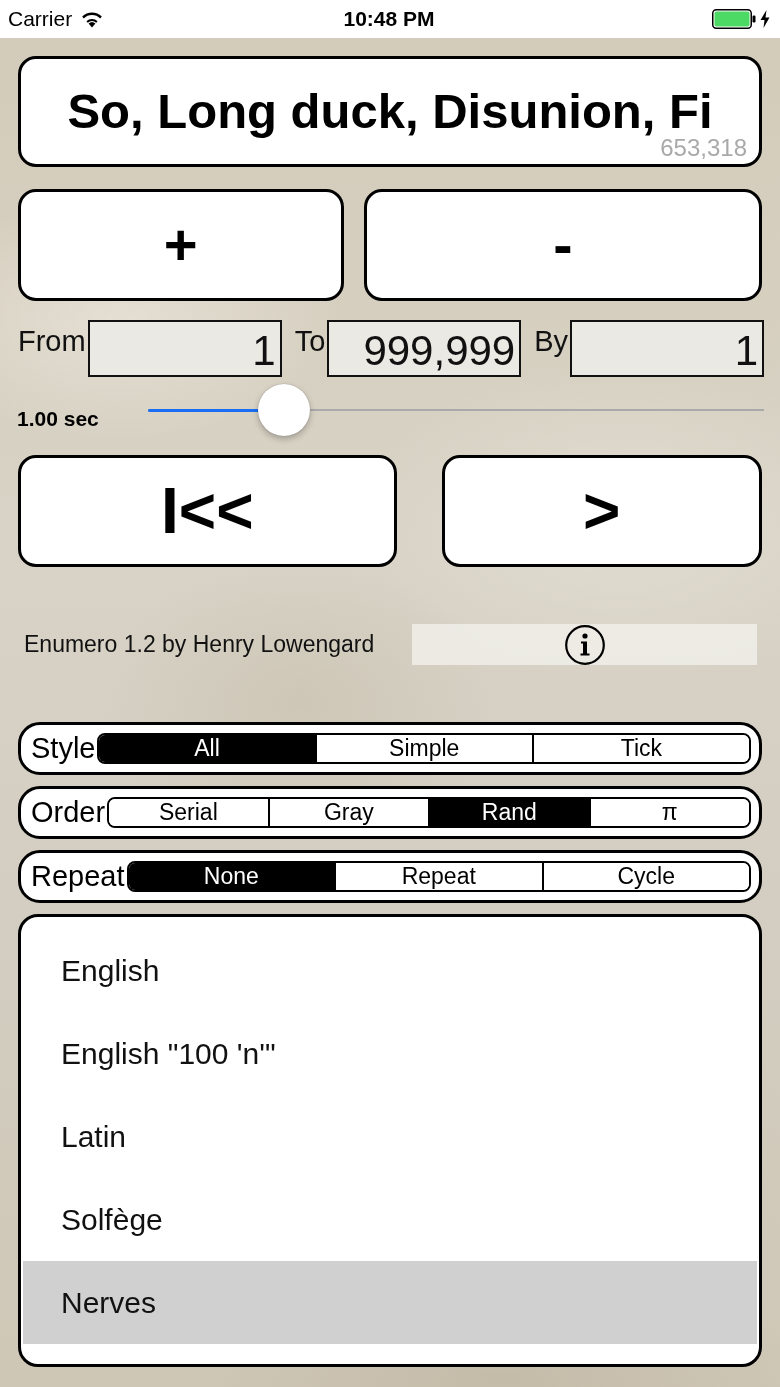 The image size is (780, 1387). I want to click on battery-icon, so click(734, 19).